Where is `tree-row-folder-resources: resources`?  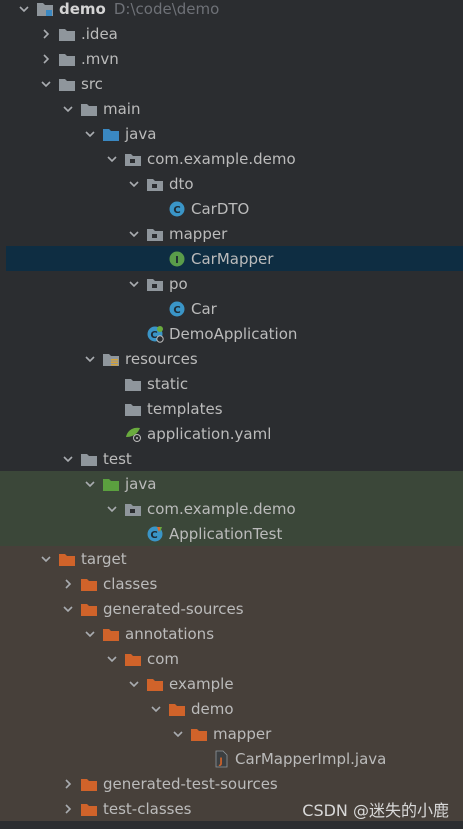
tree-row-folder-resources: resources is located at coordinates (231, 358).